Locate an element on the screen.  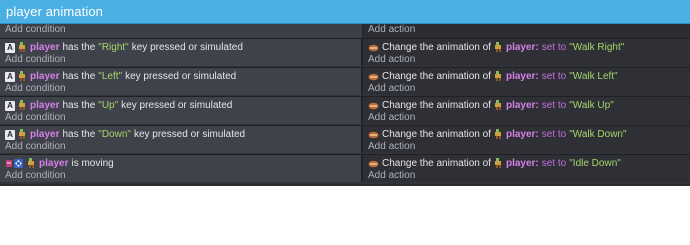
condition-is-moving: player is moving is located at coordinates (180, 163).